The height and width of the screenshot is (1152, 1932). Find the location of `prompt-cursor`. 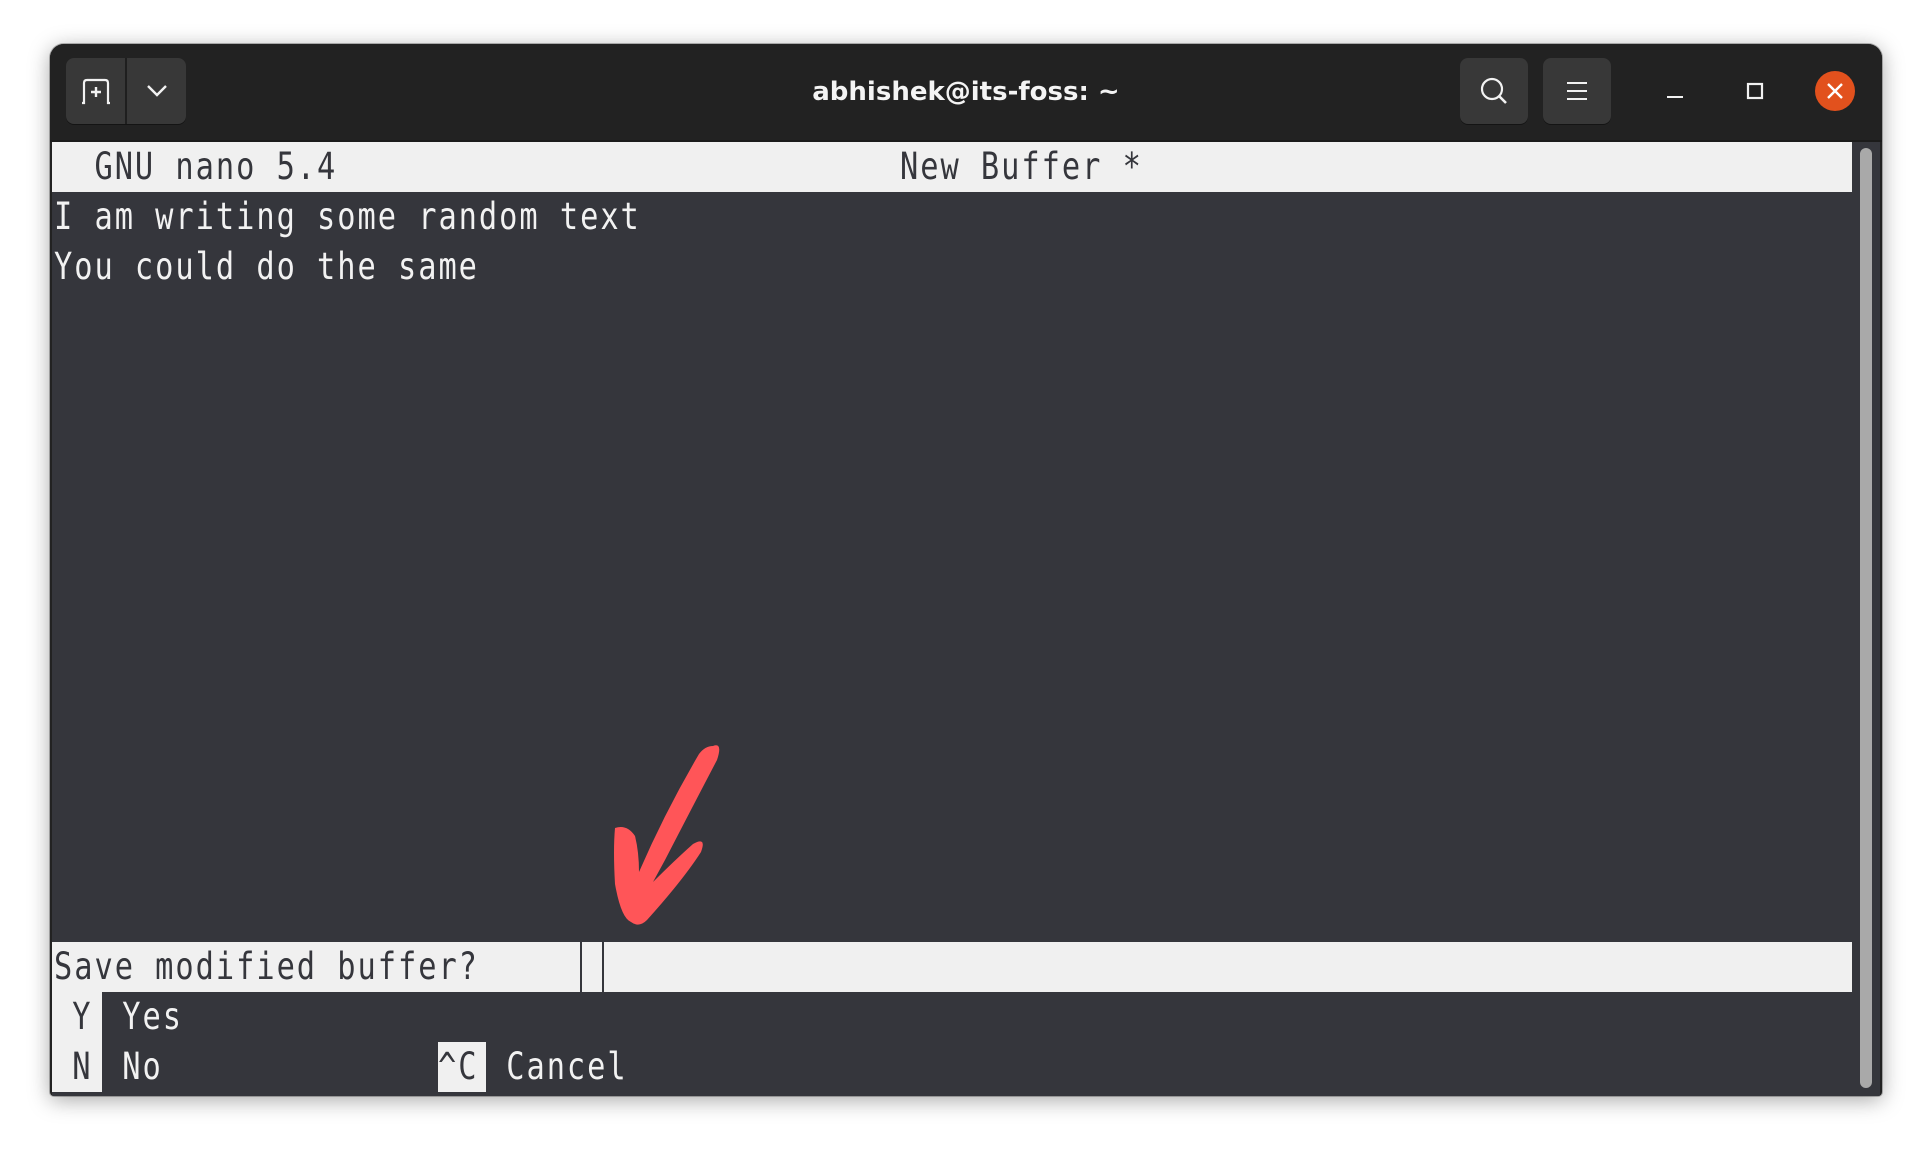

prompt-cursor is located at coordinates (592, 967).